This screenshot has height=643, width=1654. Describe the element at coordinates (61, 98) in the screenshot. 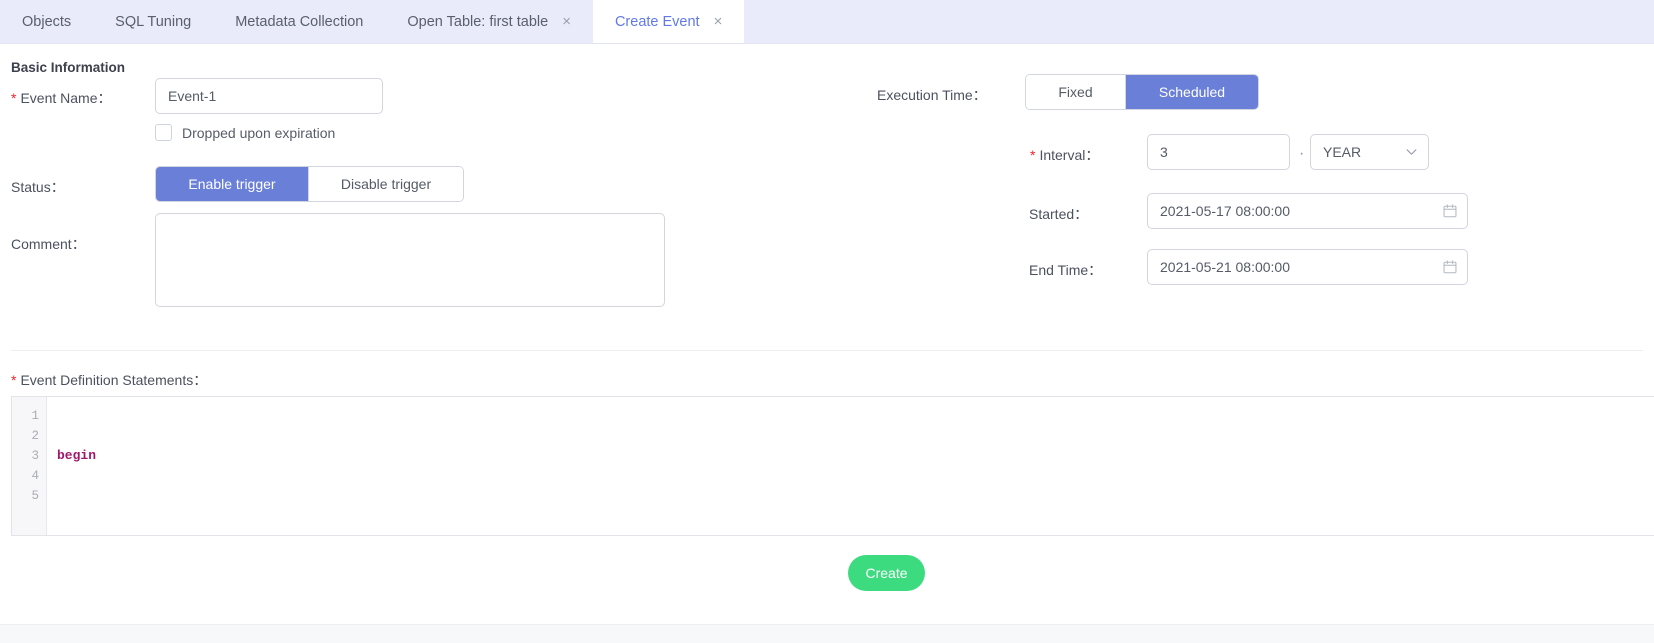

I see `event-name-label: * Event Name：` at that location.